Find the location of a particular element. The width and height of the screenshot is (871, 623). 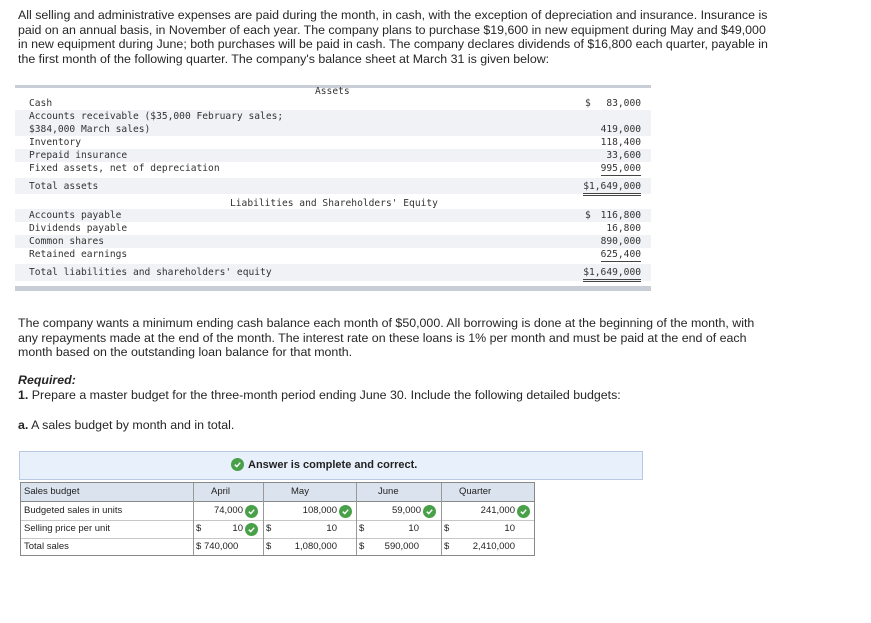

common-label: Common shares is located at coordinates (67, 241).